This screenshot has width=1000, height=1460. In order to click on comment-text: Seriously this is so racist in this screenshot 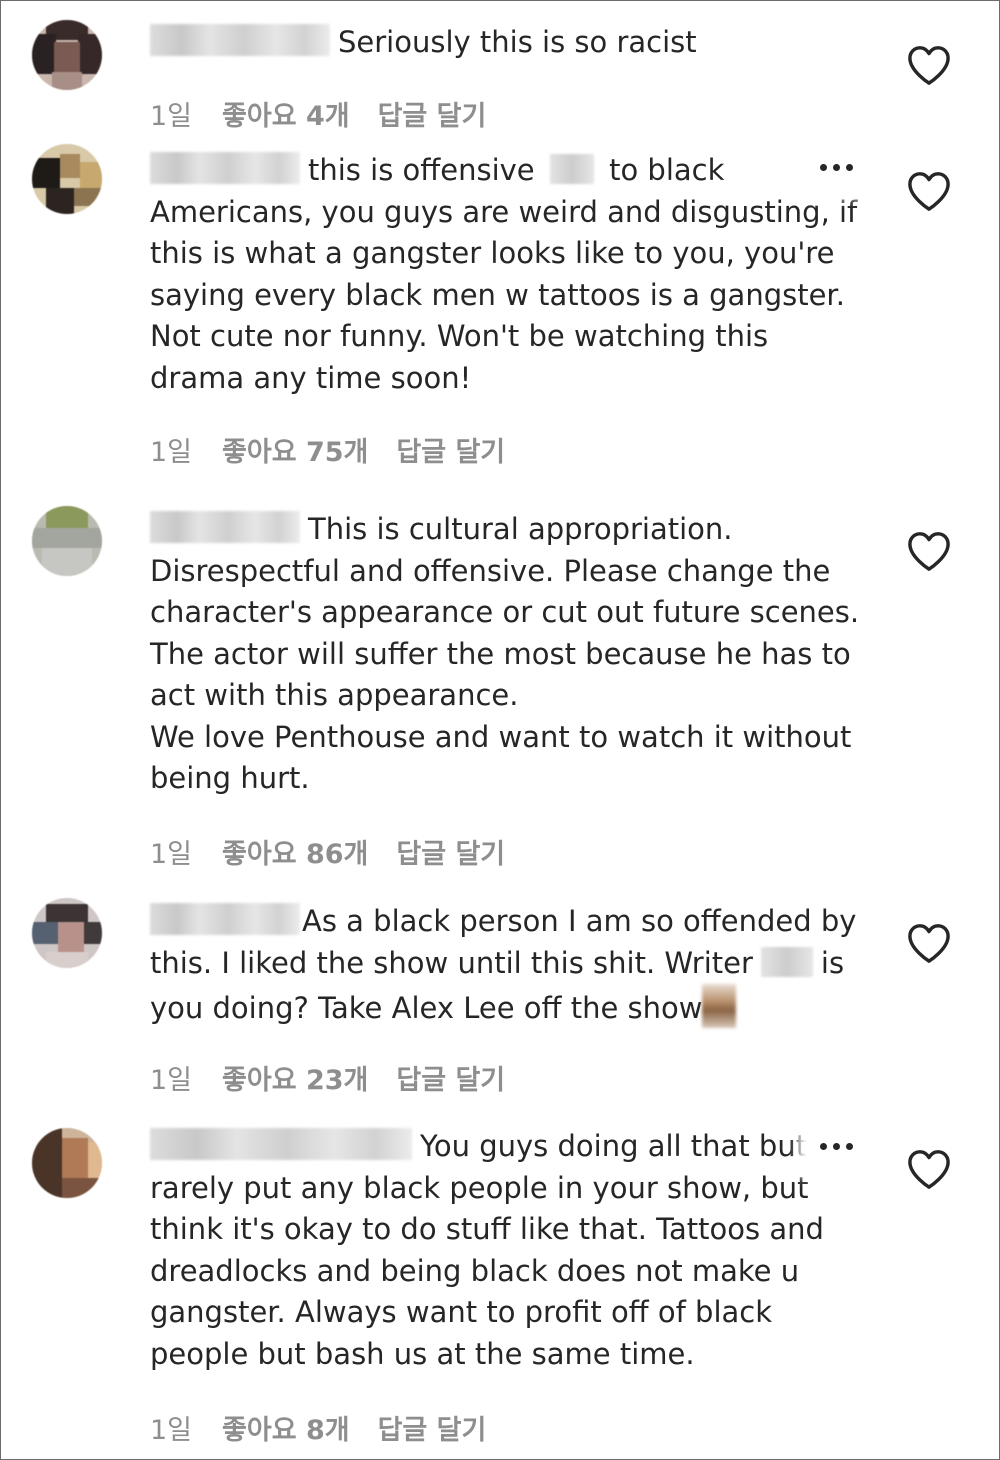, I will do `click(515, 43)`.